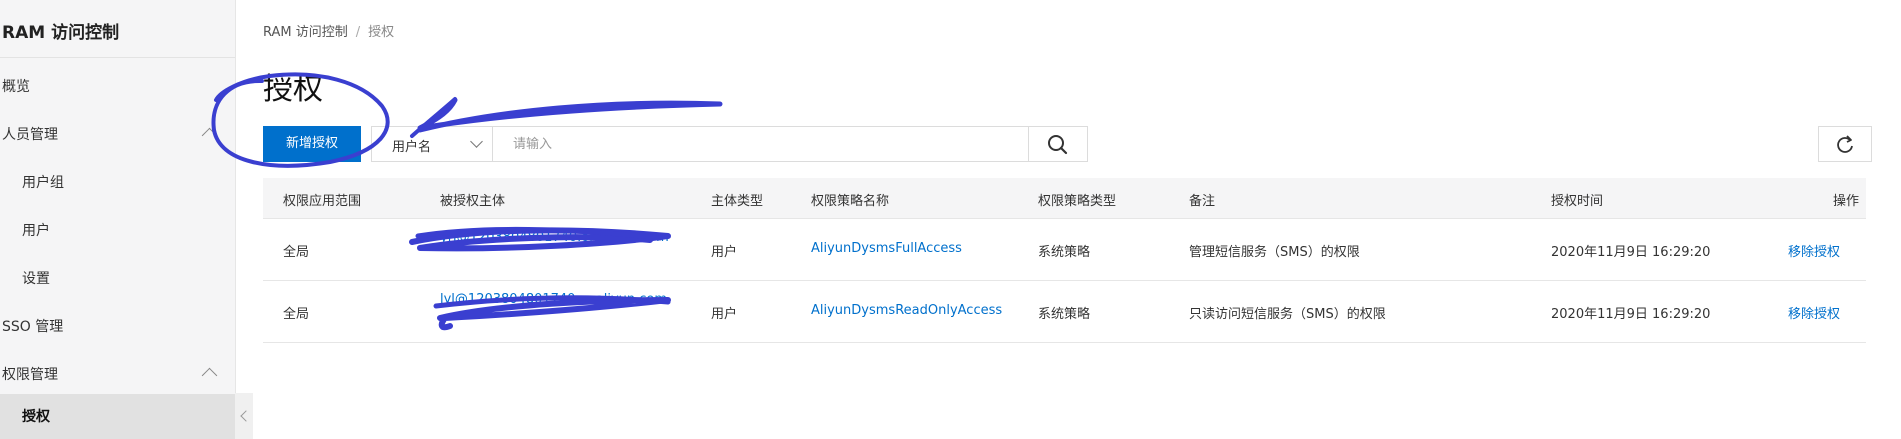 The image size is (1901, 439). What do you see at coordinates (30, 135) in the screenshot?
I see `sidebar-item-label: 人员管理` at bounding box center [30, 135].